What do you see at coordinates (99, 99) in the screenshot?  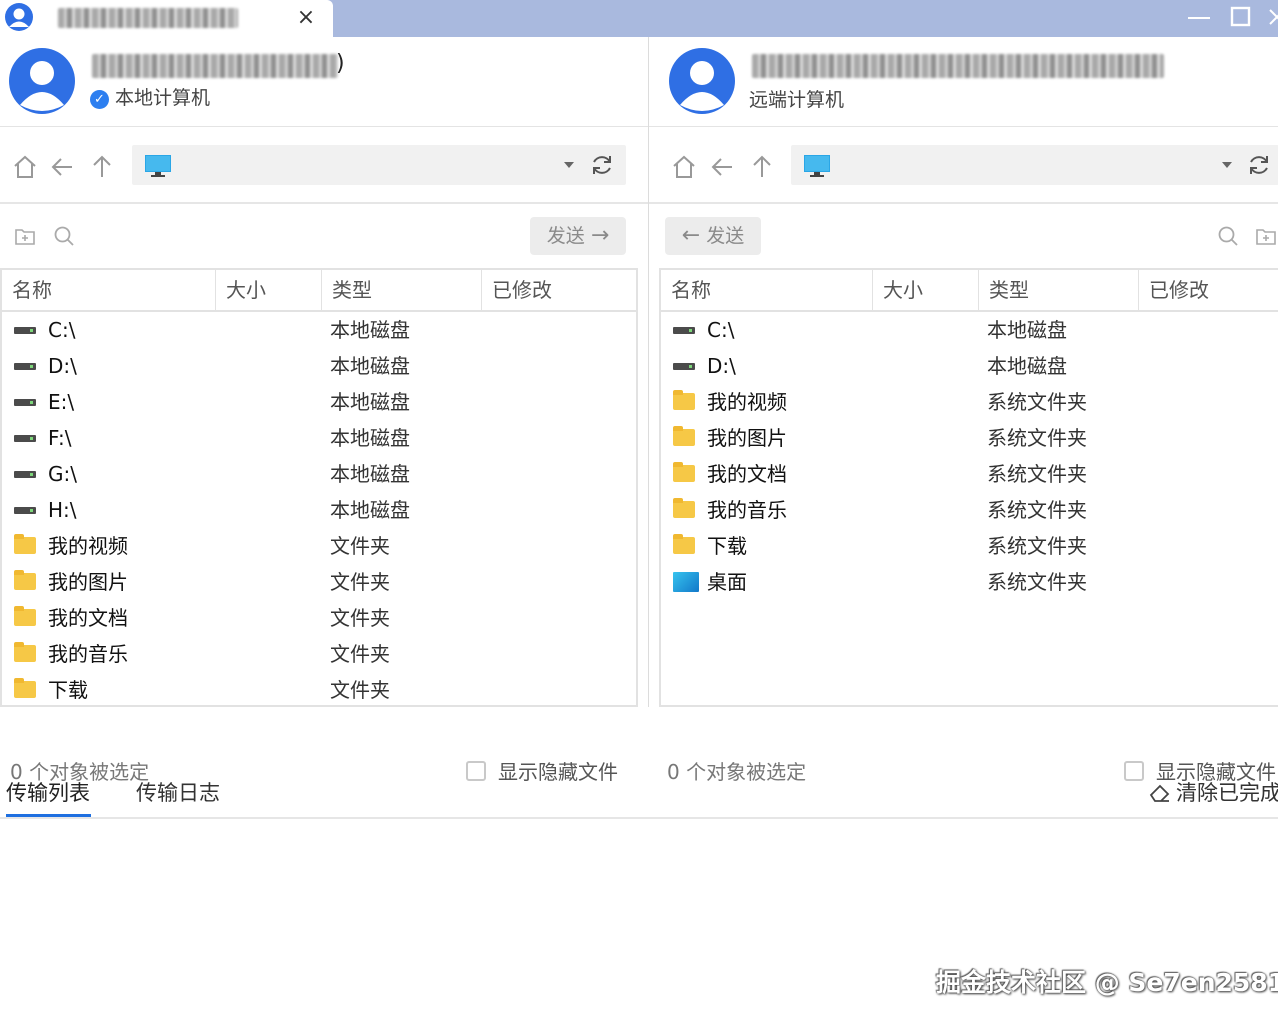 I see `verified-check-icon: ✓` at bounding box center [99, 99].